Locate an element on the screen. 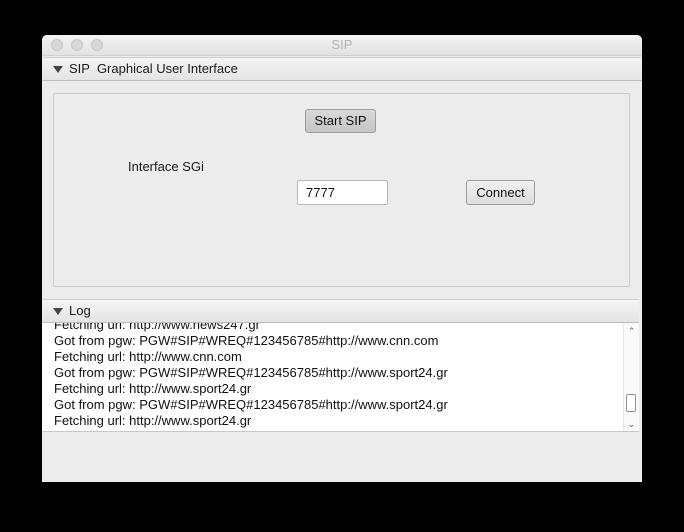  log-line: Fetching url: http://www.cnn.com is located at coordinates (148, 356).